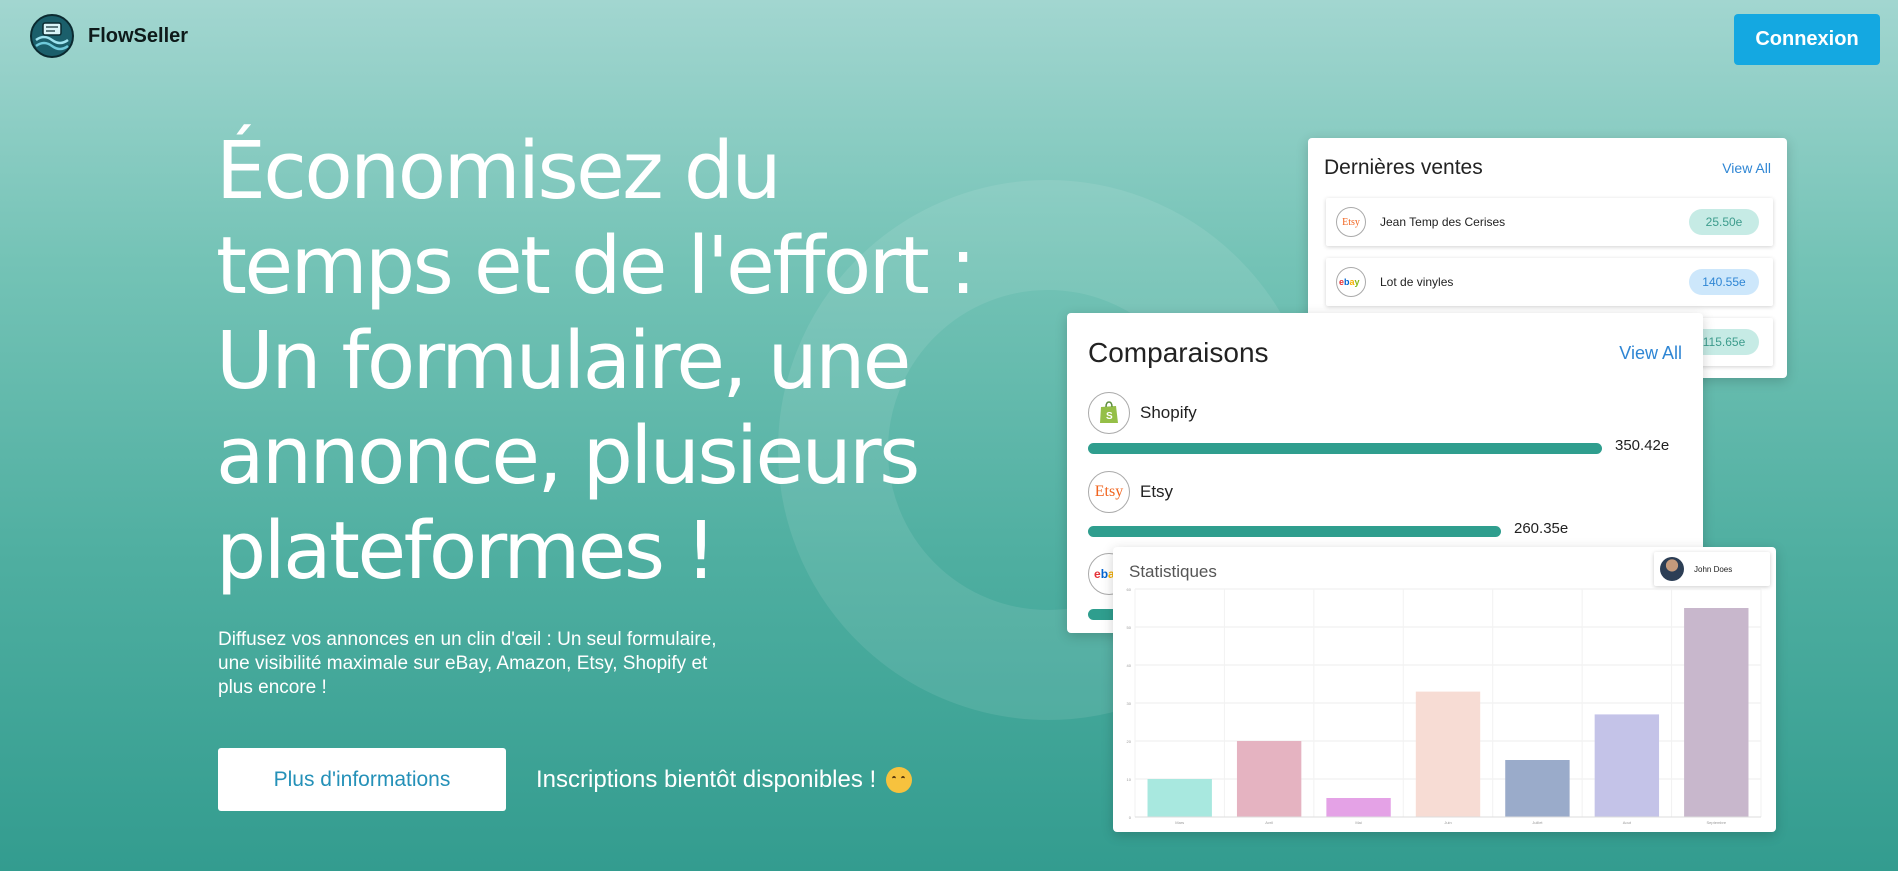 This screenshot has height=871, width=1898. What do you see at coordinates (1541, 528) in the screenshot?
I see `comparison-value: 260.35e` at bounding box center [1541, 528].